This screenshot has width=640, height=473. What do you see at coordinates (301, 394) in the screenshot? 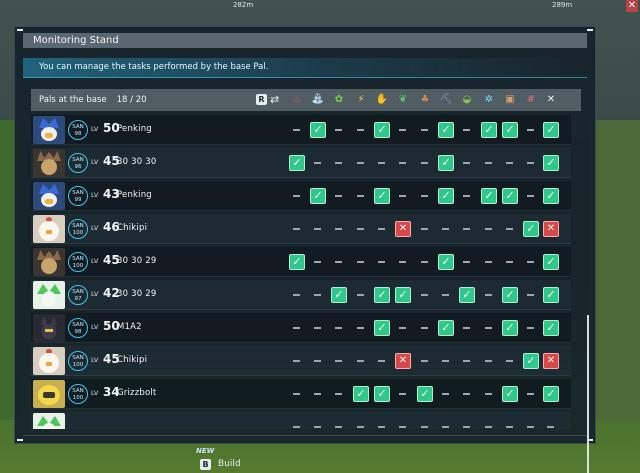
I see `pal-row: SAN 100 LV 34 Grizzbolt ✓ ✓ ✓ ✓ ✓` at bounding box center [301, 394].